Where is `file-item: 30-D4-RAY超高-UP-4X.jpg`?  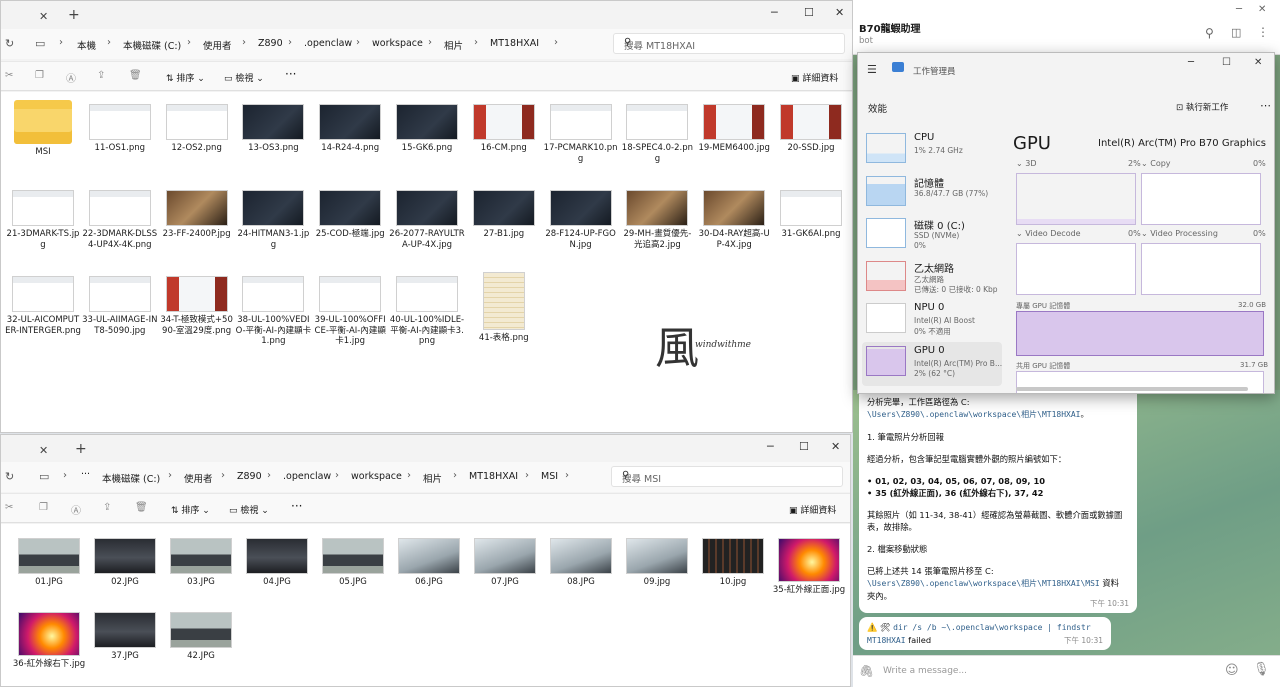 file-item: 30-D4-RAY超高-UP-4X.jpg is located at coordinates (734, 218).